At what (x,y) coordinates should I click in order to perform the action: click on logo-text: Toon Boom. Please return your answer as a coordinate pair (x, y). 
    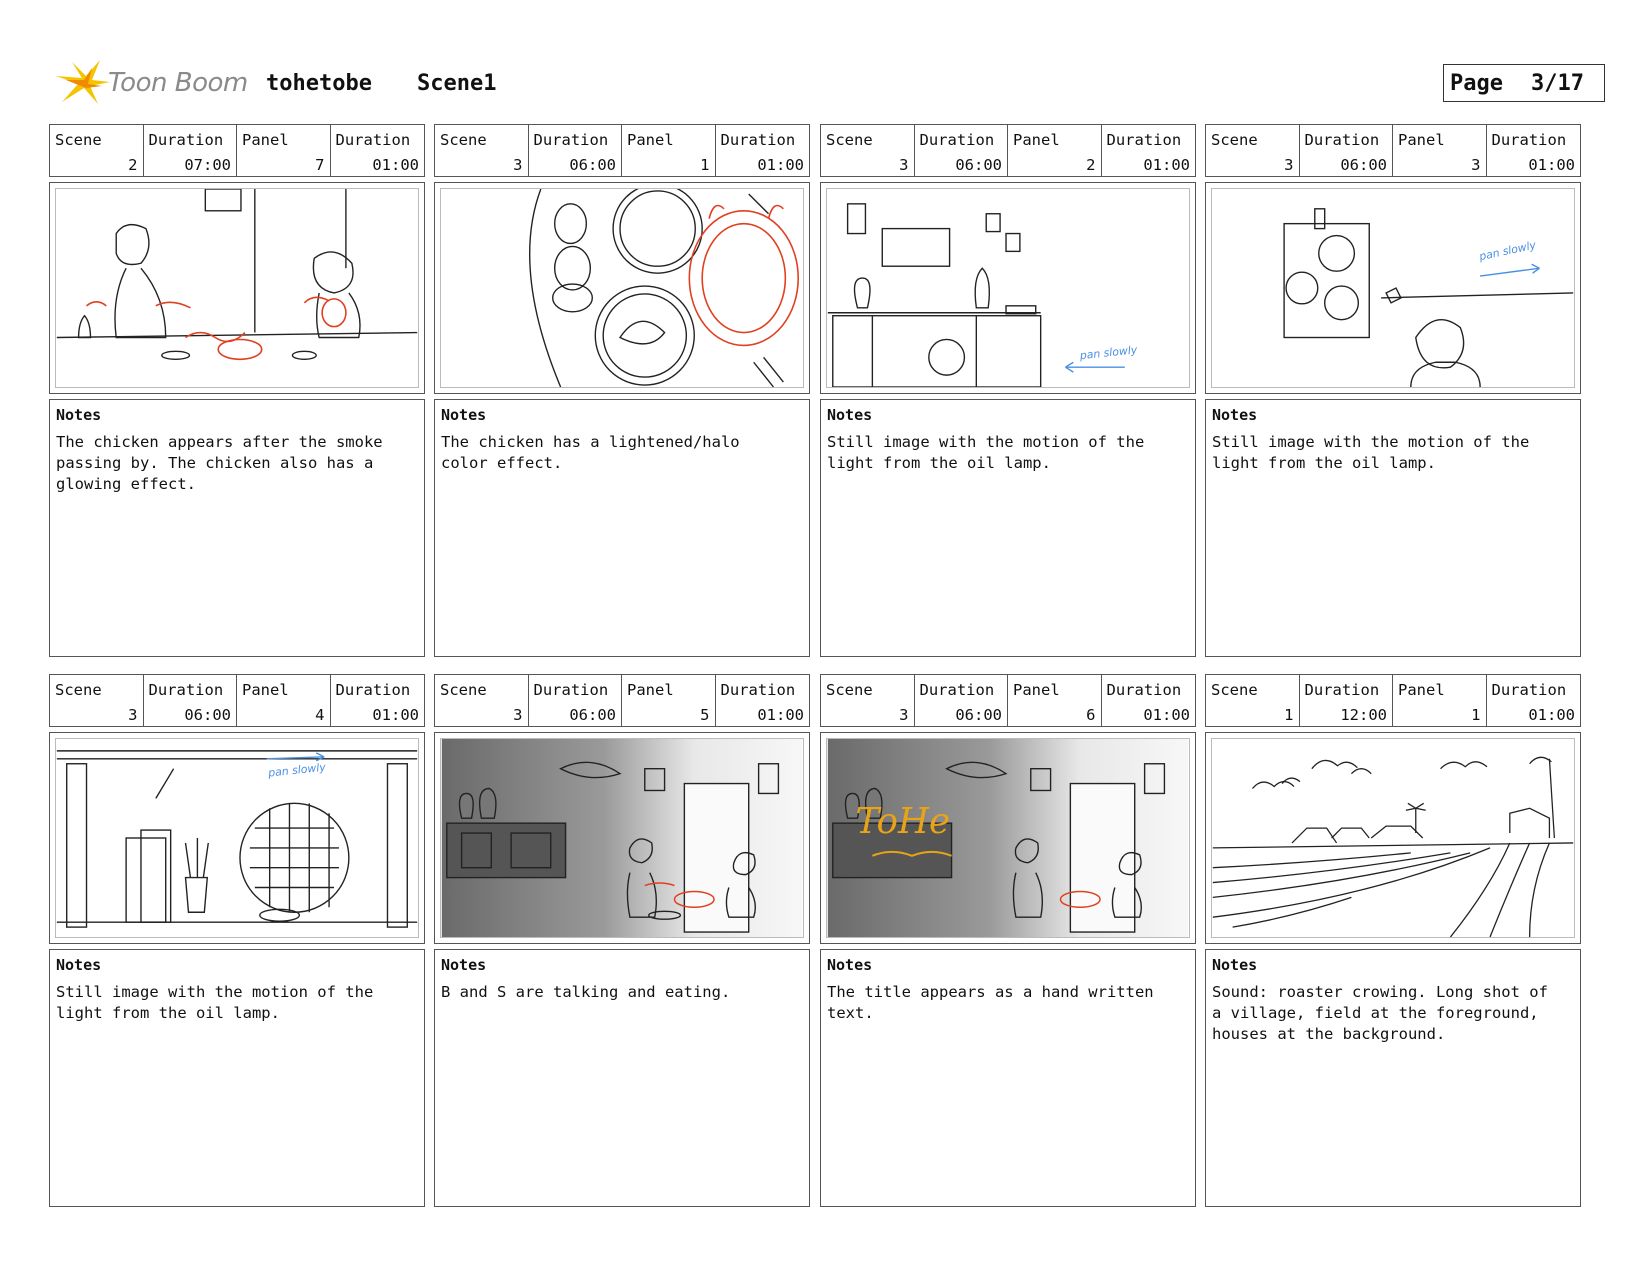
    Looking at the image, I should click on (178, 83).